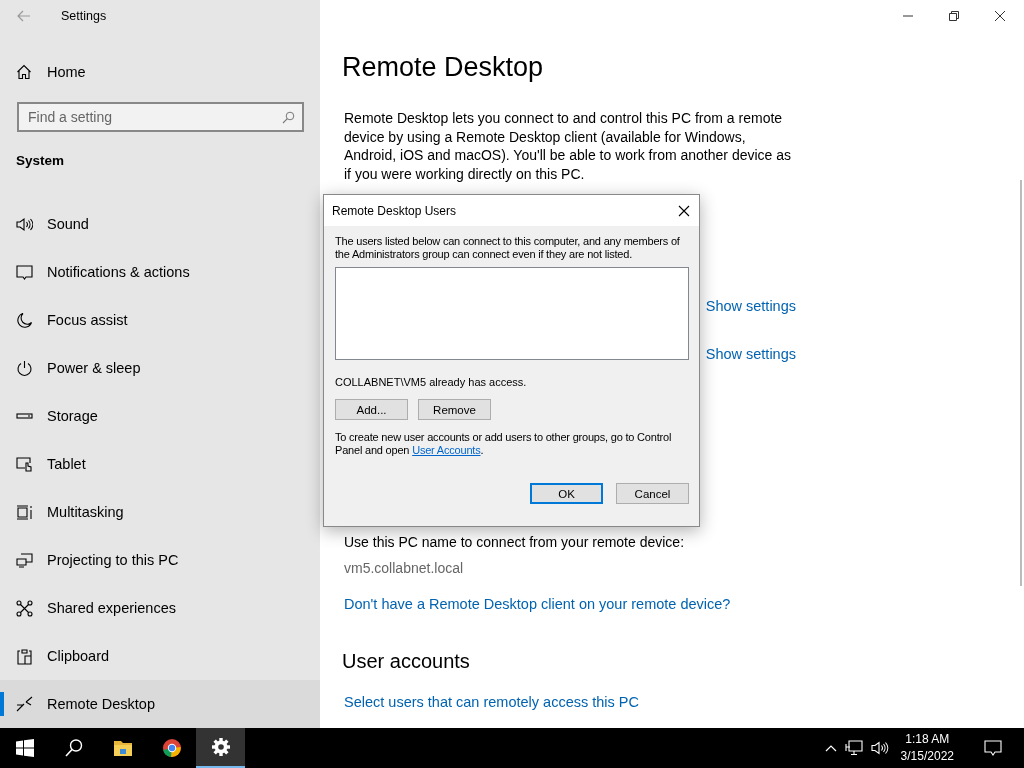  Describe the element at coordinates (24, 560) in the screenshot. I see `projector-screen-icon` at that location.